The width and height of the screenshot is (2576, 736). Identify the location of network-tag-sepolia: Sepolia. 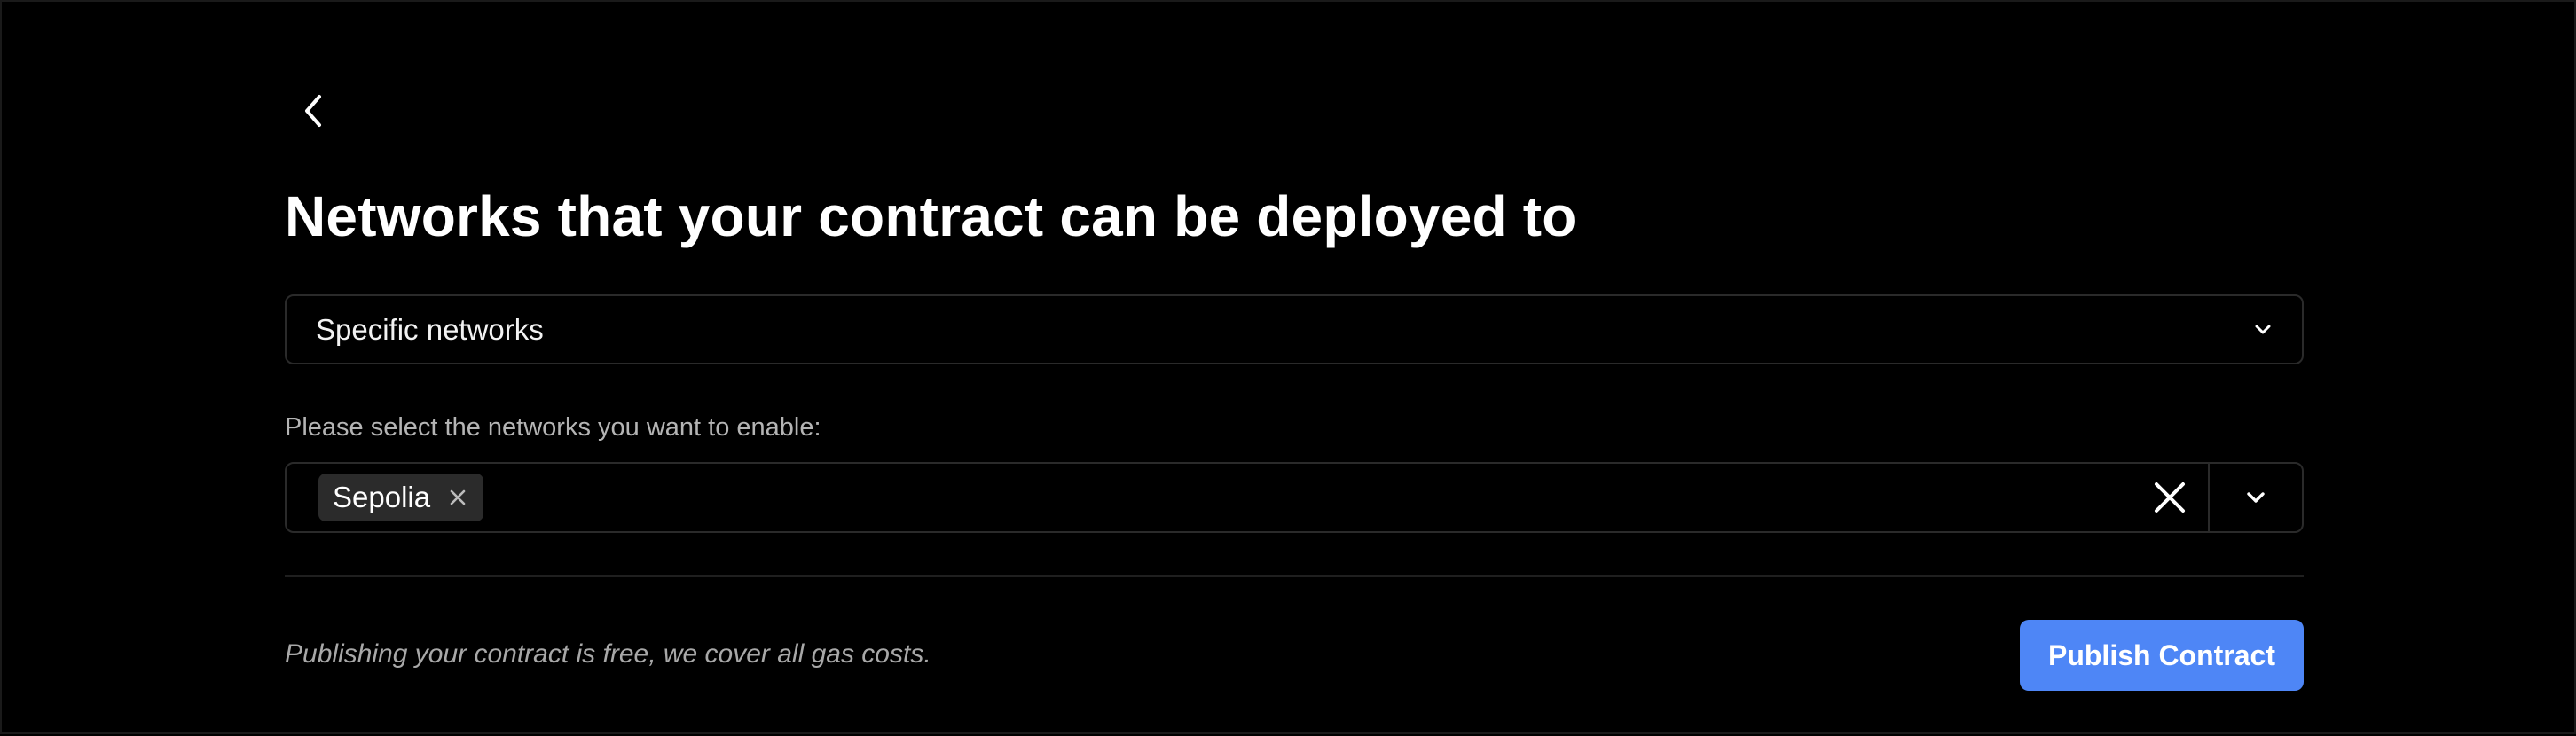
(401, 498).